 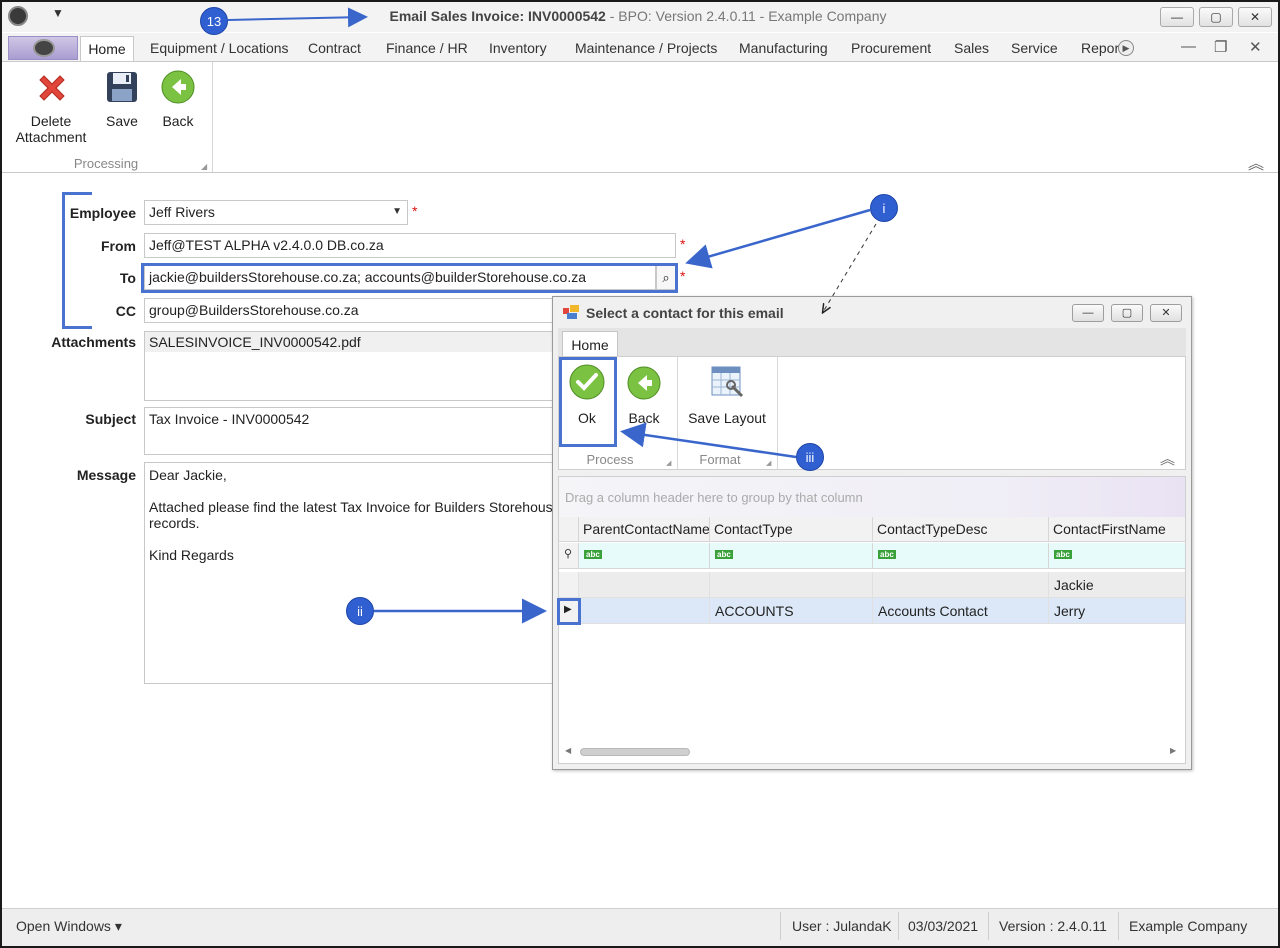 What do you see at coordinates (360, 611) in the screenshot?
I see `annotation-badge-ii: ii` at bounding box center [360, 611].